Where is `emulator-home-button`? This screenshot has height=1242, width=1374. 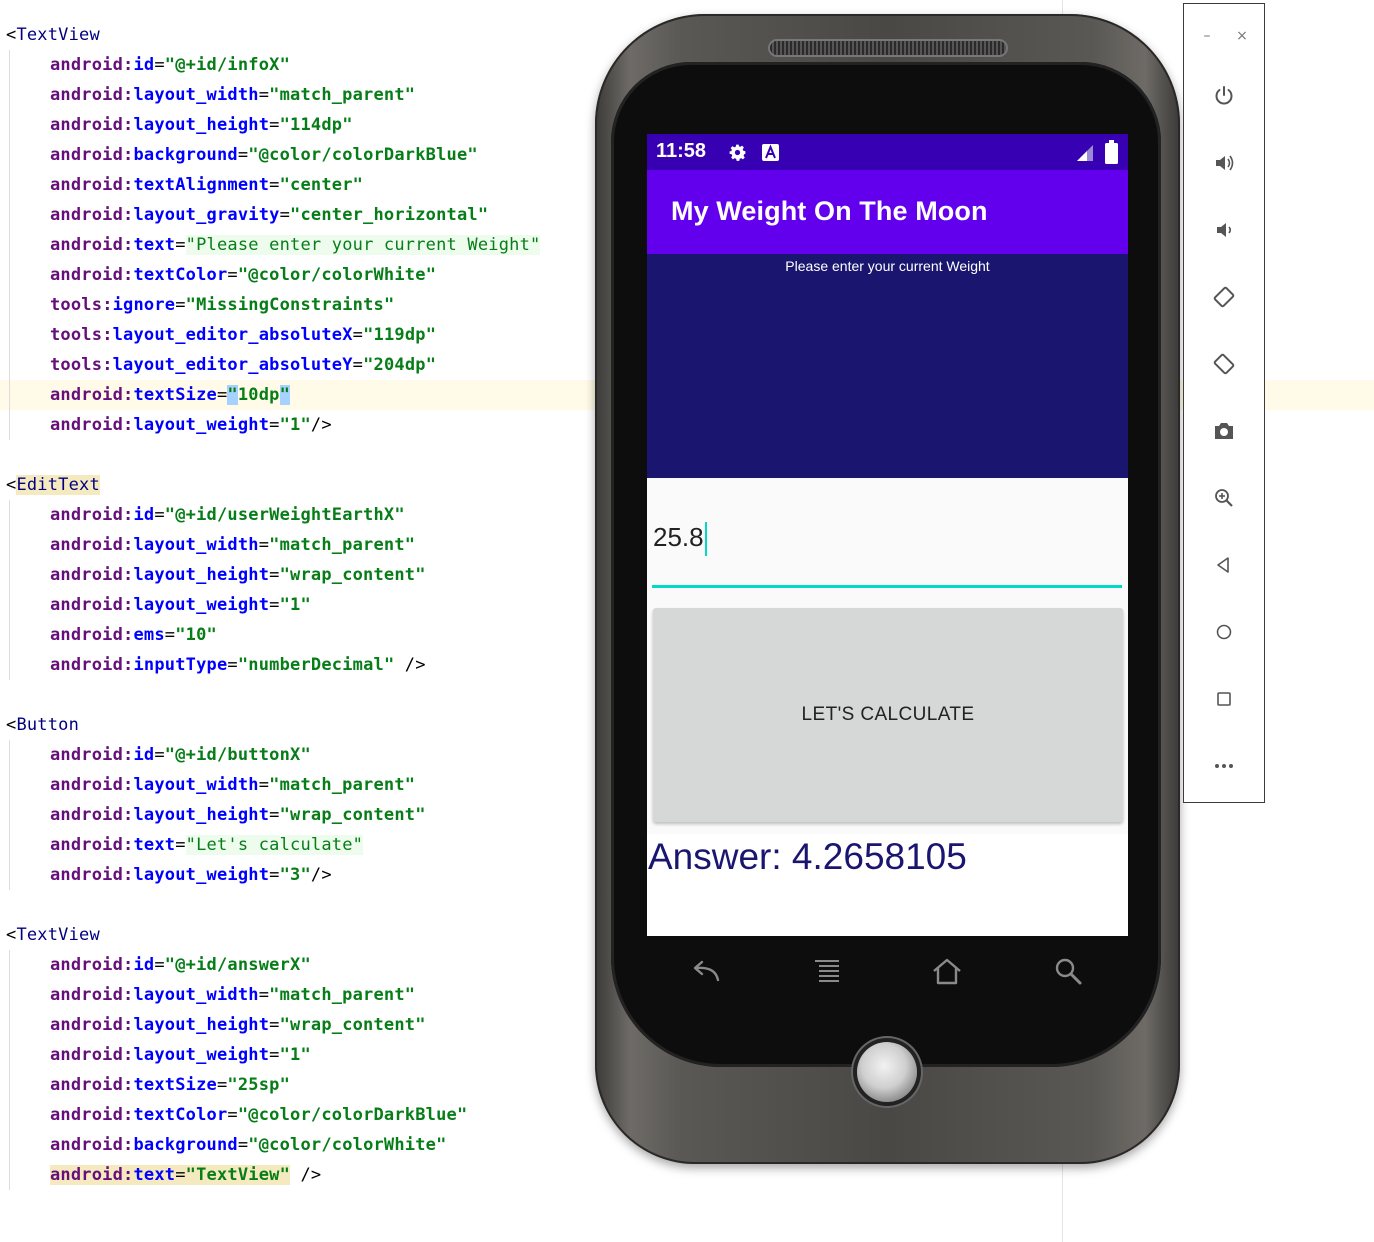
emulator-home-button is located at coordinates (1224, 632).